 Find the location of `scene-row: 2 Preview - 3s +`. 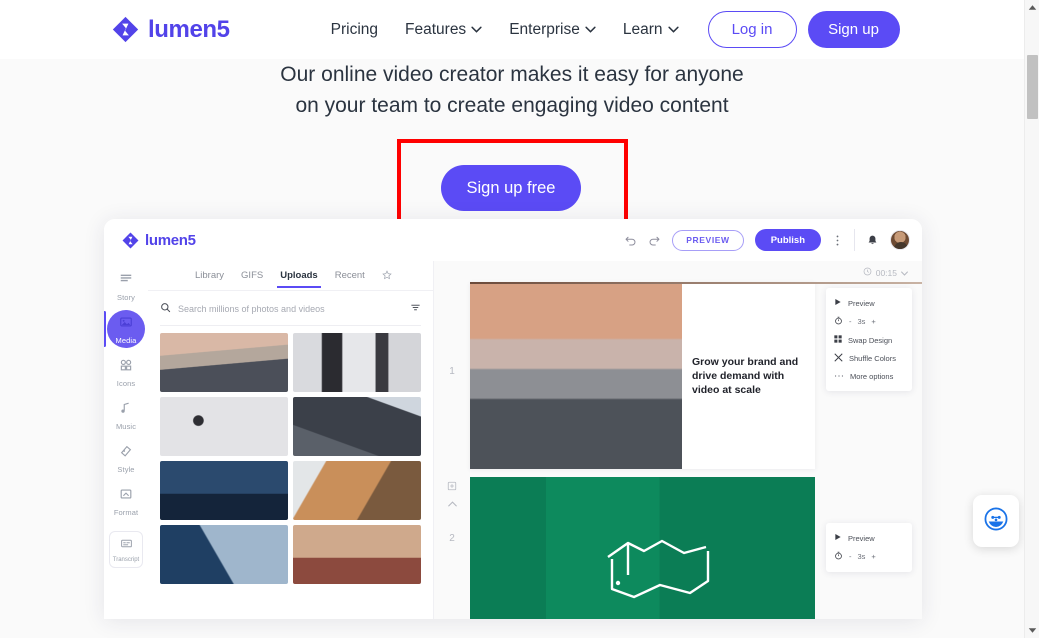

scene-row: 2 Preview - 3s + is located at coordinates (678, 548).